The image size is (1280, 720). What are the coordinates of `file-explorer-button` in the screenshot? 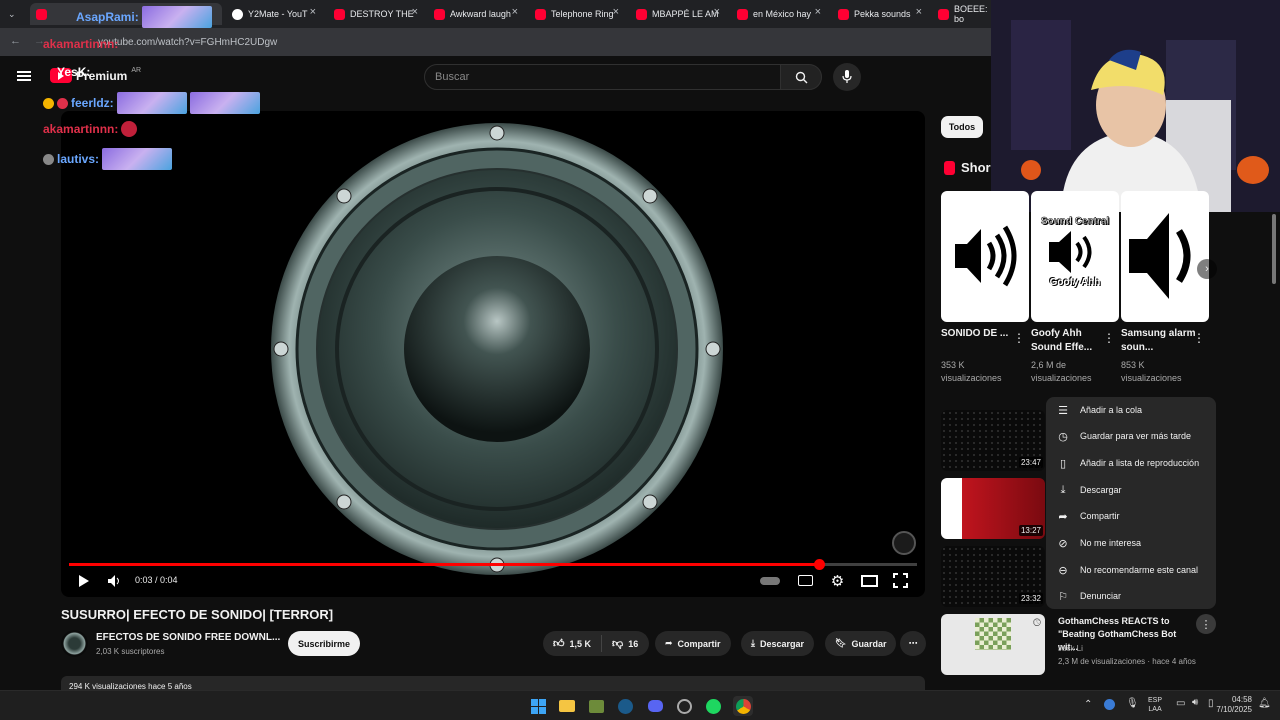 It's located at (567, 706).